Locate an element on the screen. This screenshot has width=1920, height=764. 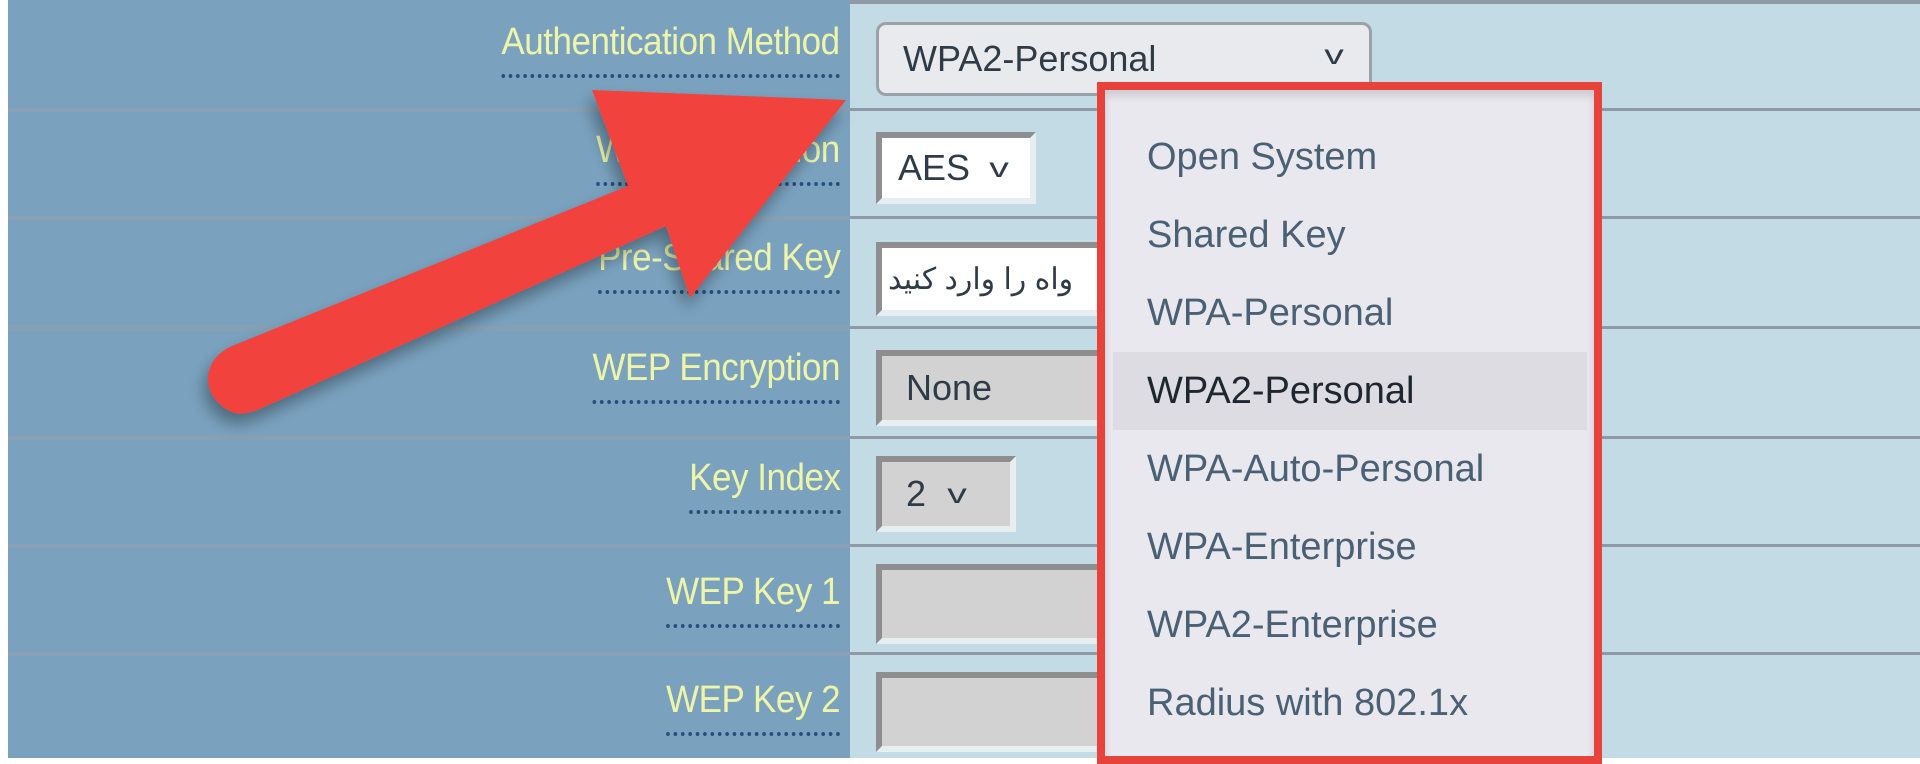
dropdown-option-wpa-enterprise: WPA-Enterprise is located at coordinates (1350, 547).